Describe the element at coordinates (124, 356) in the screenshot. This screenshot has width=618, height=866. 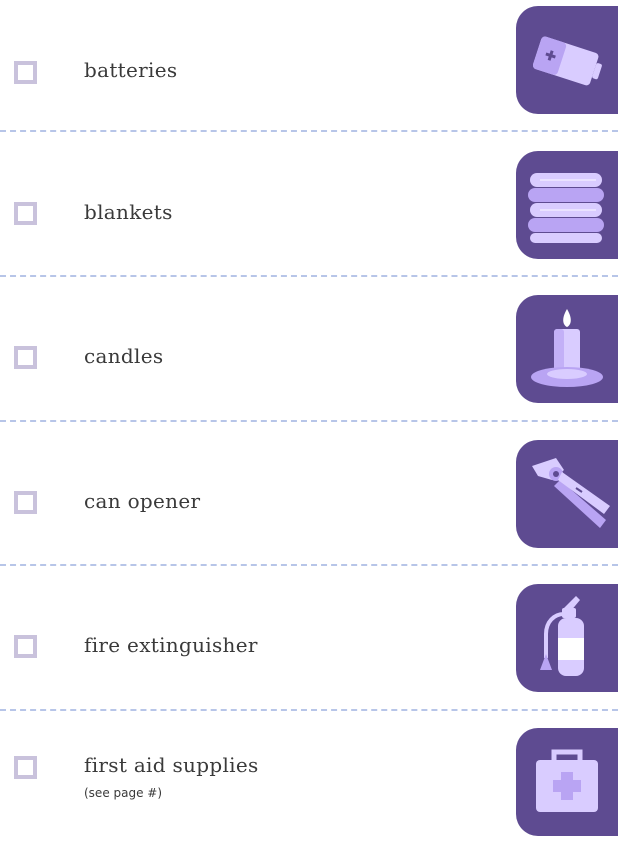
I see `item-label: candles` at that location.